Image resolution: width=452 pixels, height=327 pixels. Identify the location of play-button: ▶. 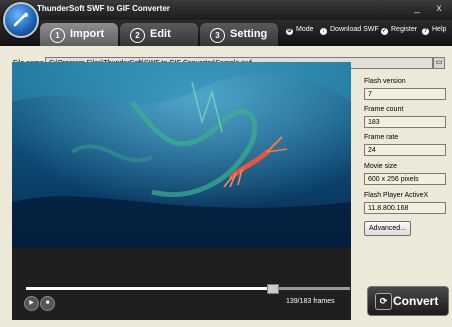
(31, 303).